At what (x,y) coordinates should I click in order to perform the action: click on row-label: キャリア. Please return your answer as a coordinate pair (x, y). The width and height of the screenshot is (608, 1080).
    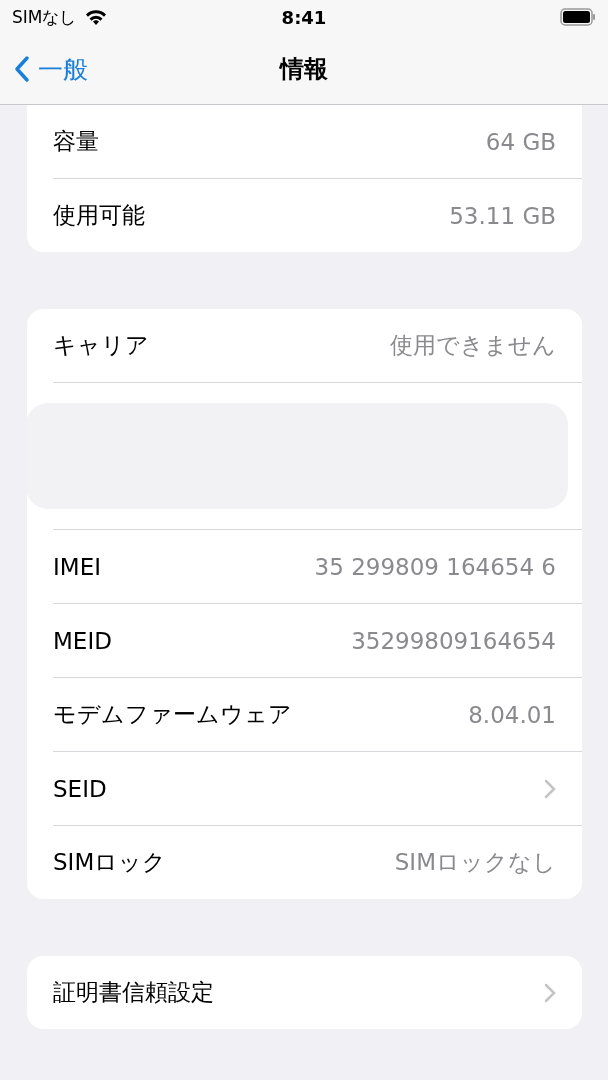
    Looking at the image, I should click on (101, 345).